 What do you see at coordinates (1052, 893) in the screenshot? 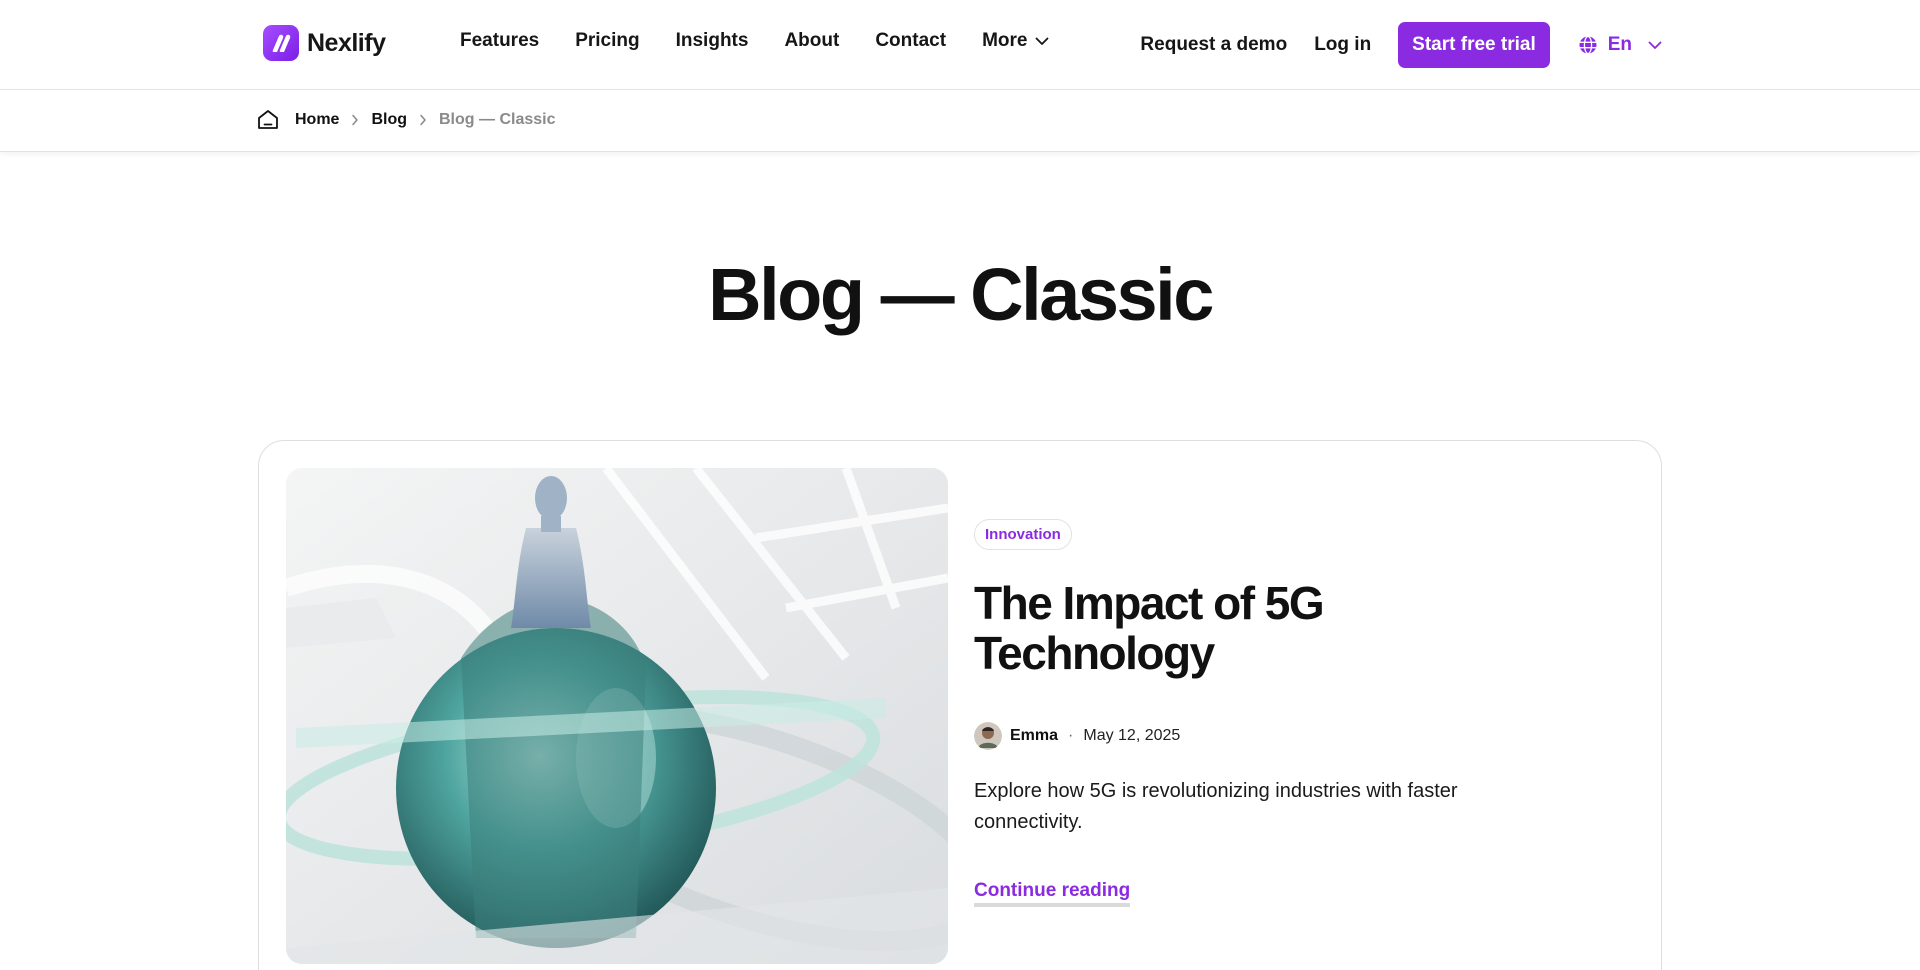
I see `continue-reading-link: Continue reading` at bounding box center [1052, 893].